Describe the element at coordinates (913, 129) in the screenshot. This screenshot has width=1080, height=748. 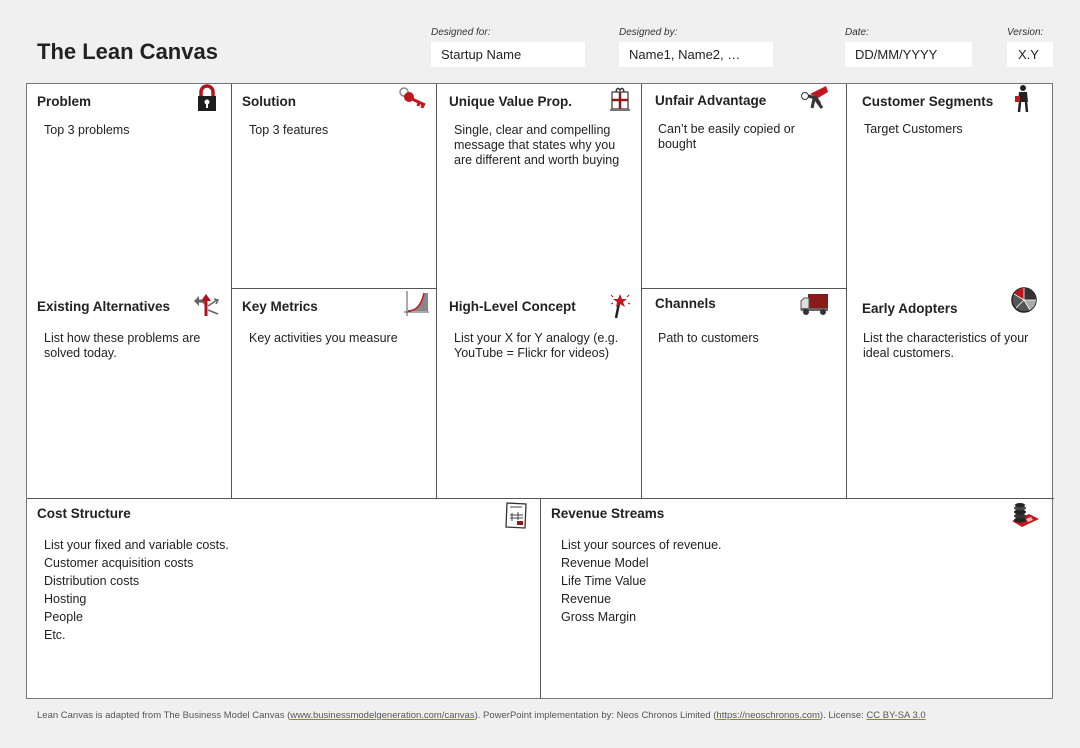
I see `customer-segments-text: Target Customers` at that location.